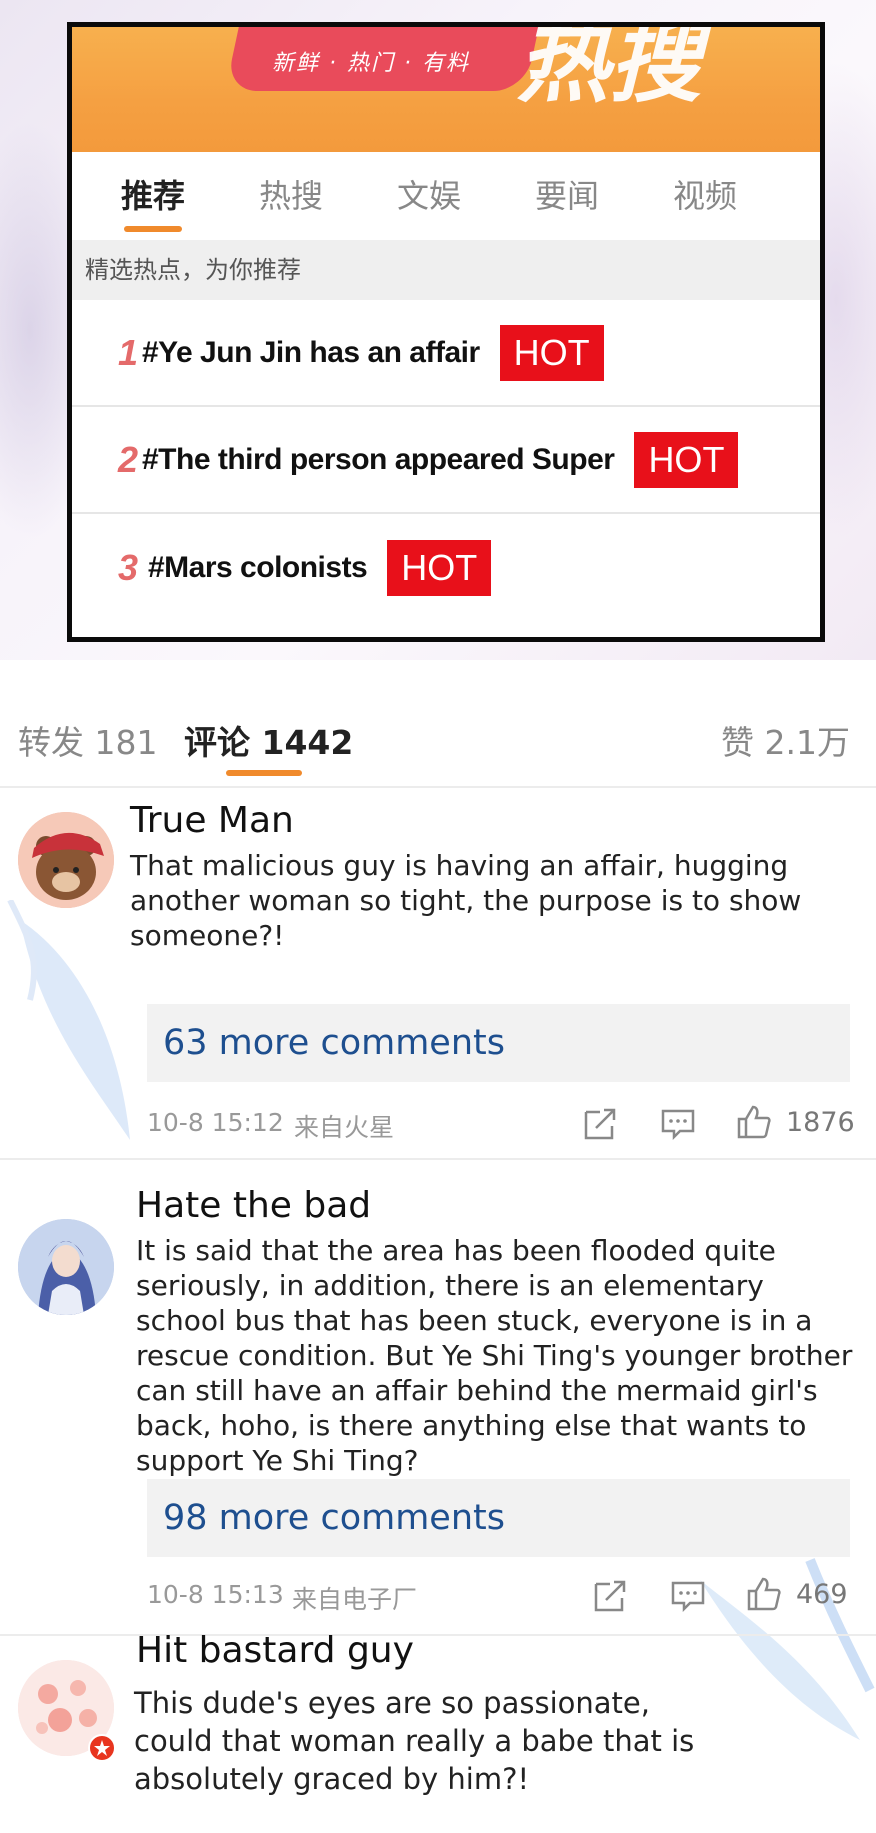 The height and width of the screenshot is (1833, 876). What do you see at coordinates (127, 352) in the screenshot?
I see `hot-rank: 1` at bounding box center [127, 352].